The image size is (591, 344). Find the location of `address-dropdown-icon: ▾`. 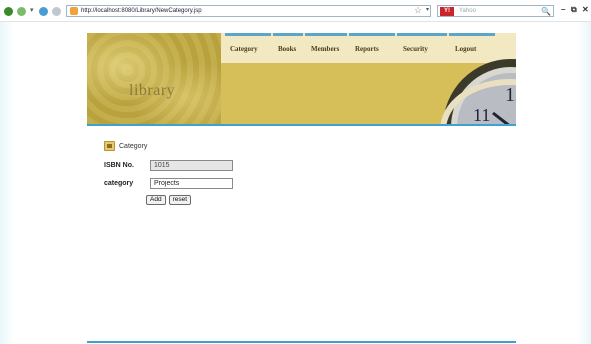

address-dropdown-icon: ▾ is located at coordinates (427, 9).